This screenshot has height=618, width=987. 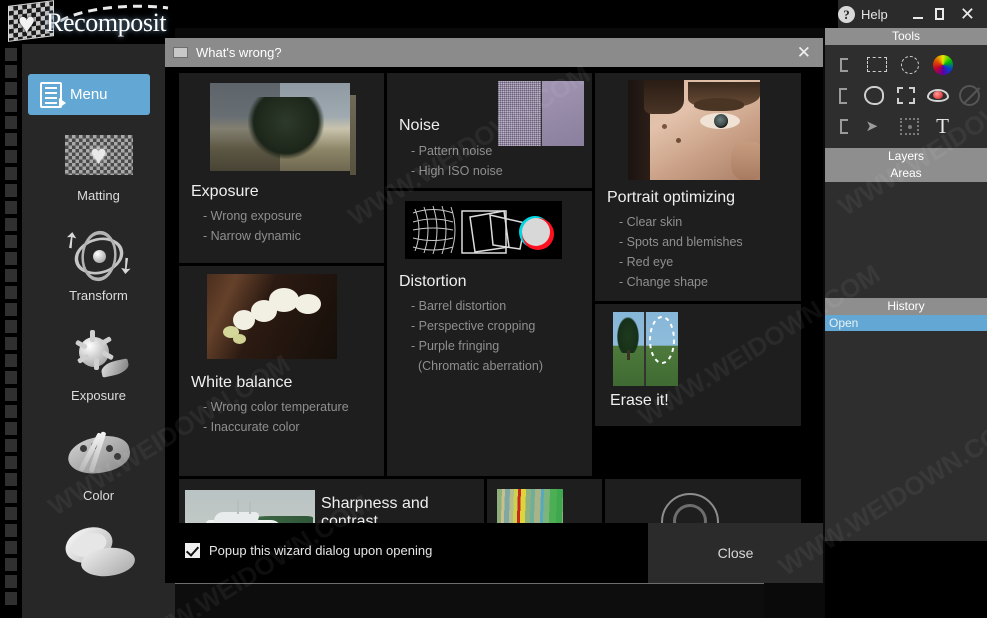 I want to click on crop-icon, so click(x=909, y=127).